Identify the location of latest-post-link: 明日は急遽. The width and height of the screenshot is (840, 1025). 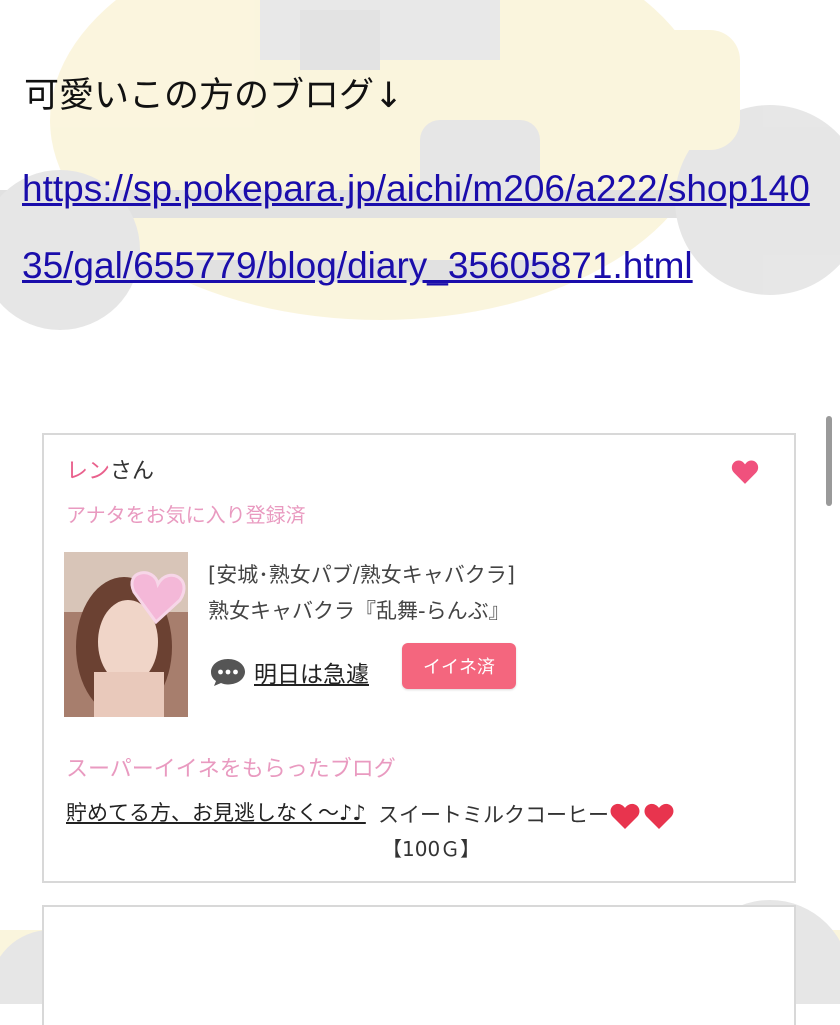
(311, 672).